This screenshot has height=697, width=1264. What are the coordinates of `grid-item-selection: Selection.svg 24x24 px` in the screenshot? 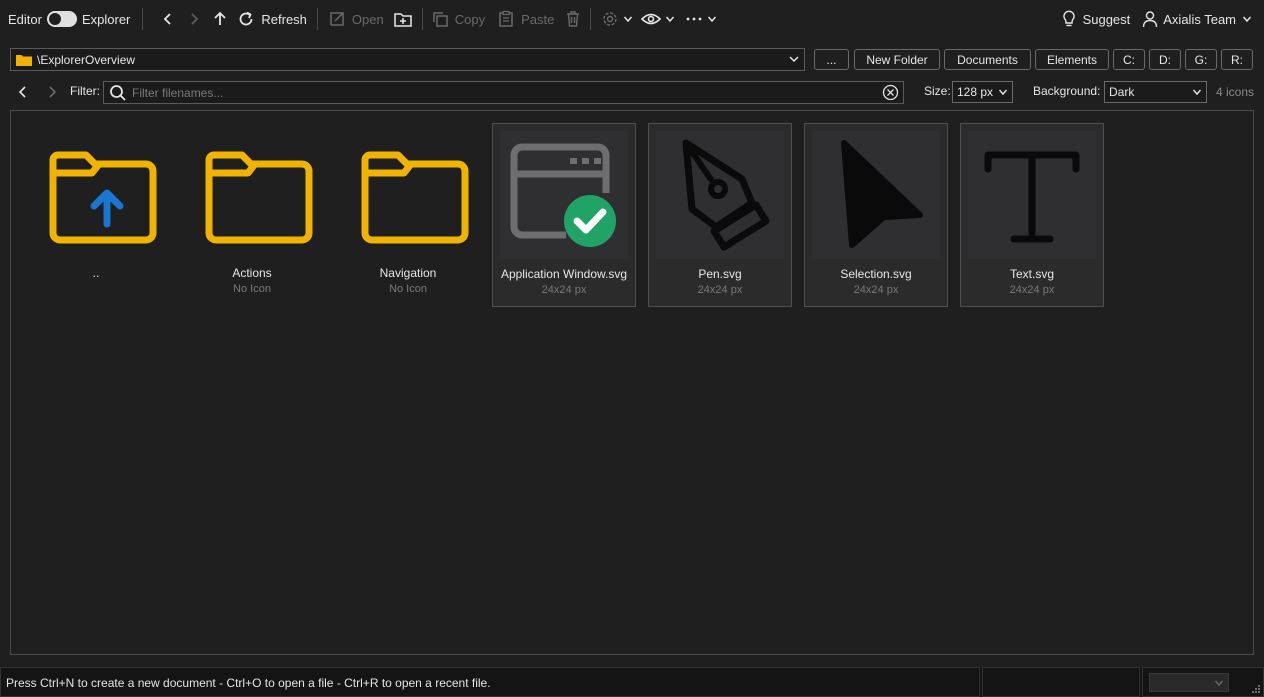 It's located at (876, 215).